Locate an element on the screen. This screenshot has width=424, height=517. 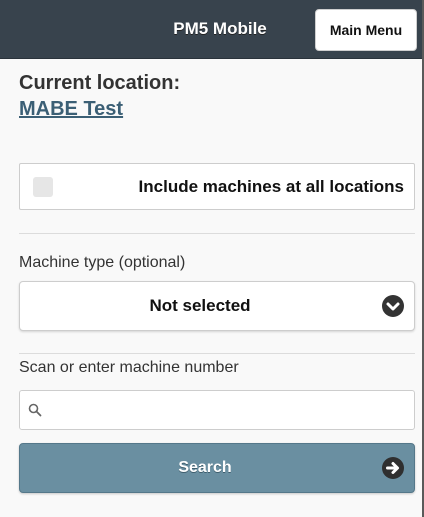
machine-number-label: Scan or enter machine number is located at coordinates (129, 367).